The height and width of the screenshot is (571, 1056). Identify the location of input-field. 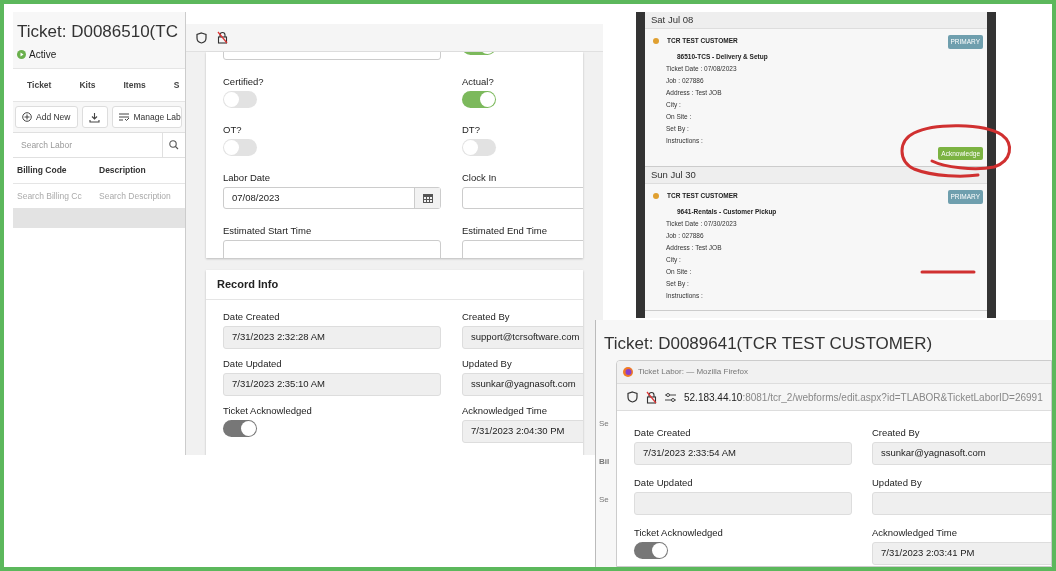
(332, 249).